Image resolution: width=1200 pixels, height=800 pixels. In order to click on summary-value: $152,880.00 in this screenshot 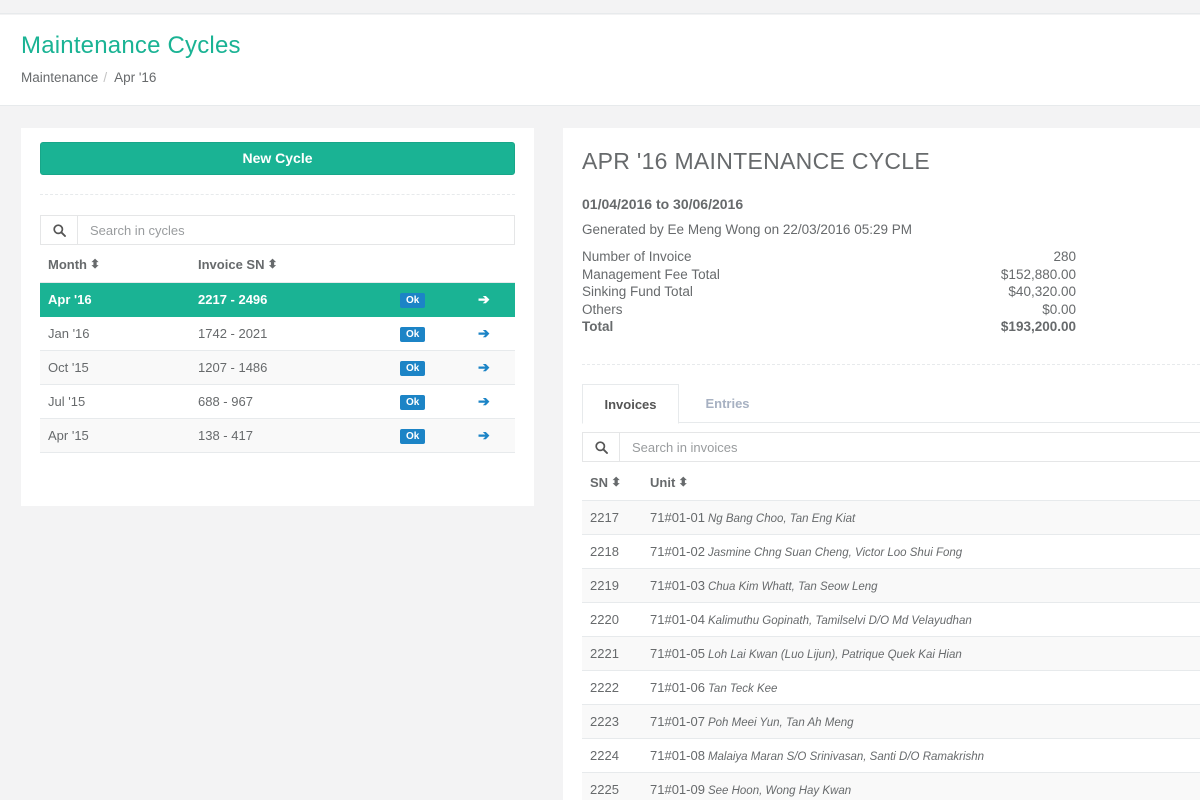, I will do `click(1038, 274)`.